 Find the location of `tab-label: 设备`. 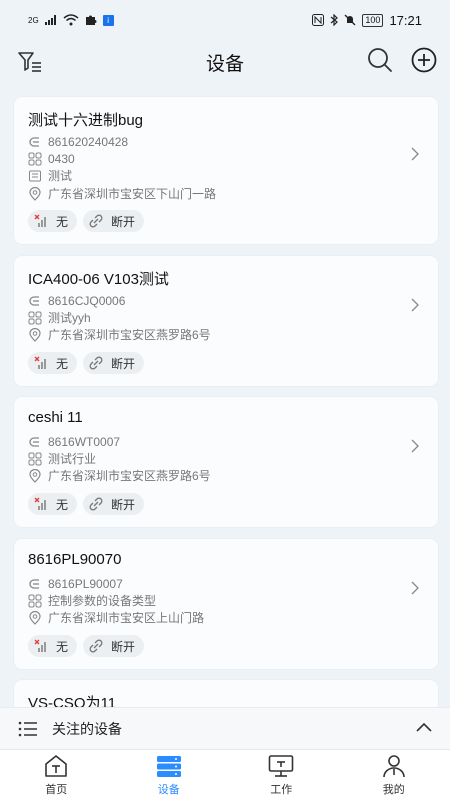

tab-label: 设备 is located at coordinates (168, 789).